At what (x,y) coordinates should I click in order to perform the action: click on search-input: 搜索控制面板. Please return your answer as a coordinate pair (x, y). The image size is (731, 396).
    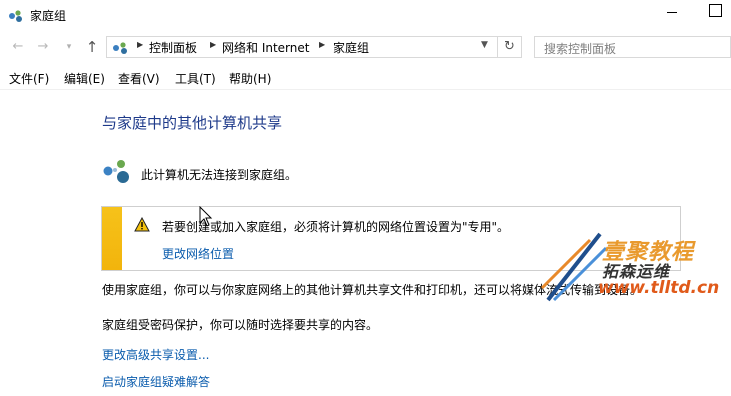
    Looking at the image, I should click on (632, 47).